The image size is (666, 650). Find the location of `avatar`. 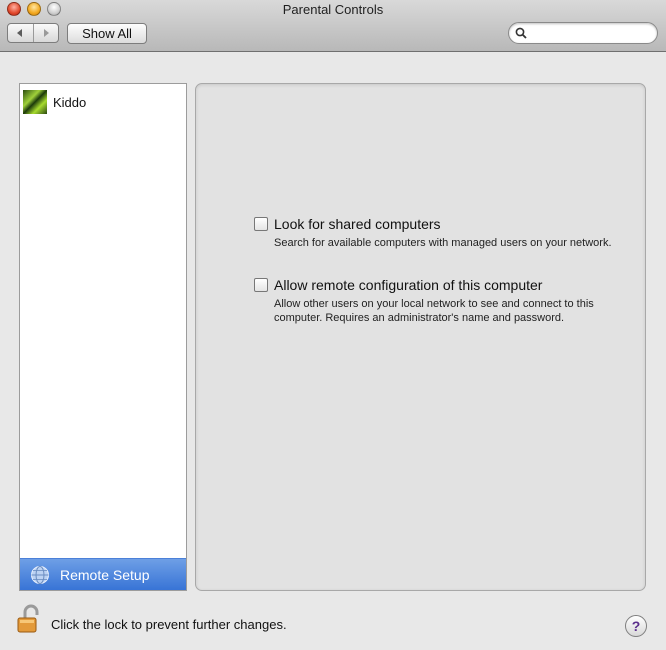

avatar is located at coordinates (35, 102).